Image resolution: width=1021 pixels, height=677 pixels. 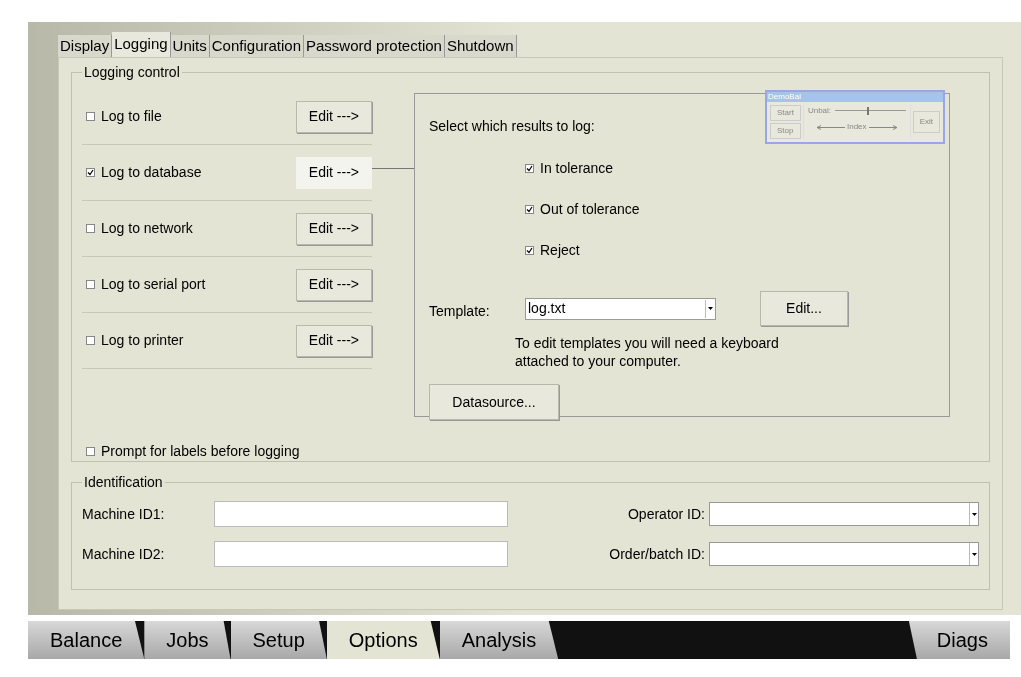 I want to click on field-label: Machine ID1:, so click(x=124, y=514).